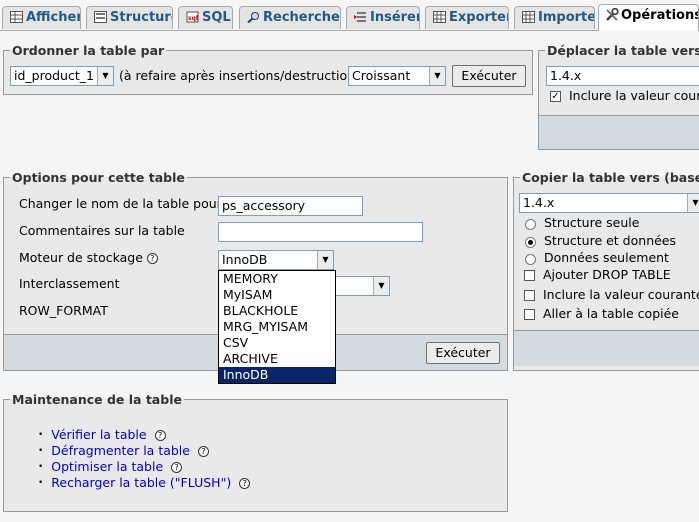 This screenshot has width=699, height=522. What do you see at coordinates (592, 222) in the screenshot?
I see `radio-structure-only-label: Structure seule` at bounding box center [592, 222].